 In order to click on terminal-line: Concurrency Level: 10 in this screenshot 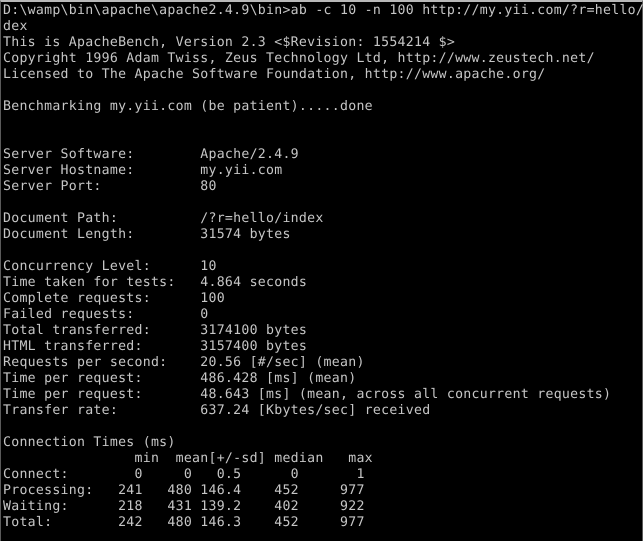, I will do `click(110, 266)`.